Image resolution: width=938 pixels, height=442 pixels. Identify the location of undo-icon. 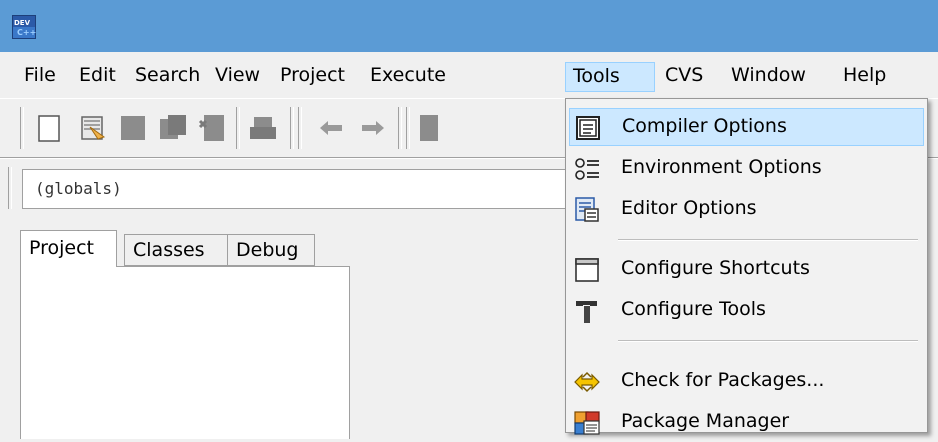
(331, 128).